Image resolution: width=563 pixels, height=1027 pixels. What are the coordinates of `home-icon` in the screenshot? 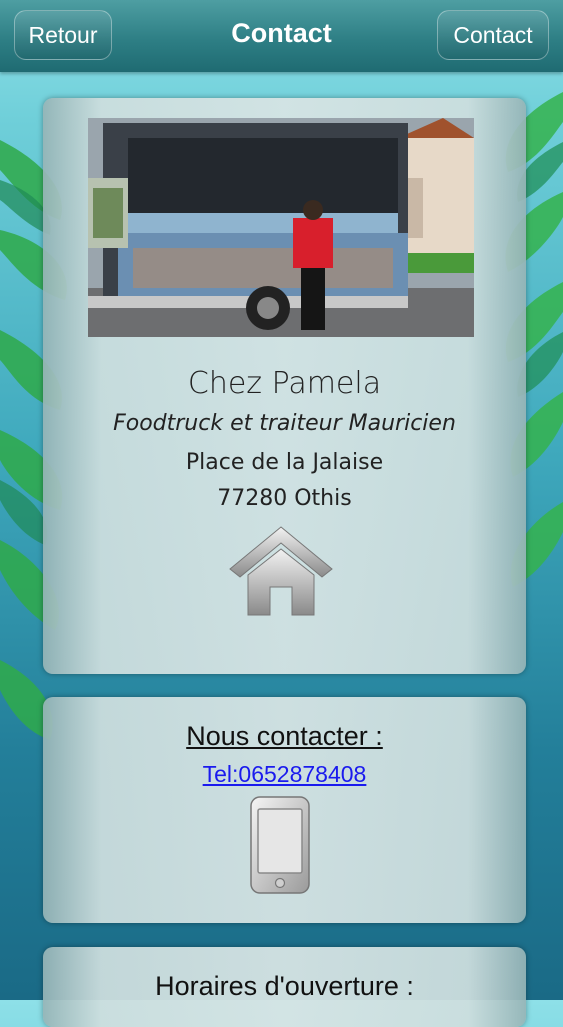 It's located at (281, 571).